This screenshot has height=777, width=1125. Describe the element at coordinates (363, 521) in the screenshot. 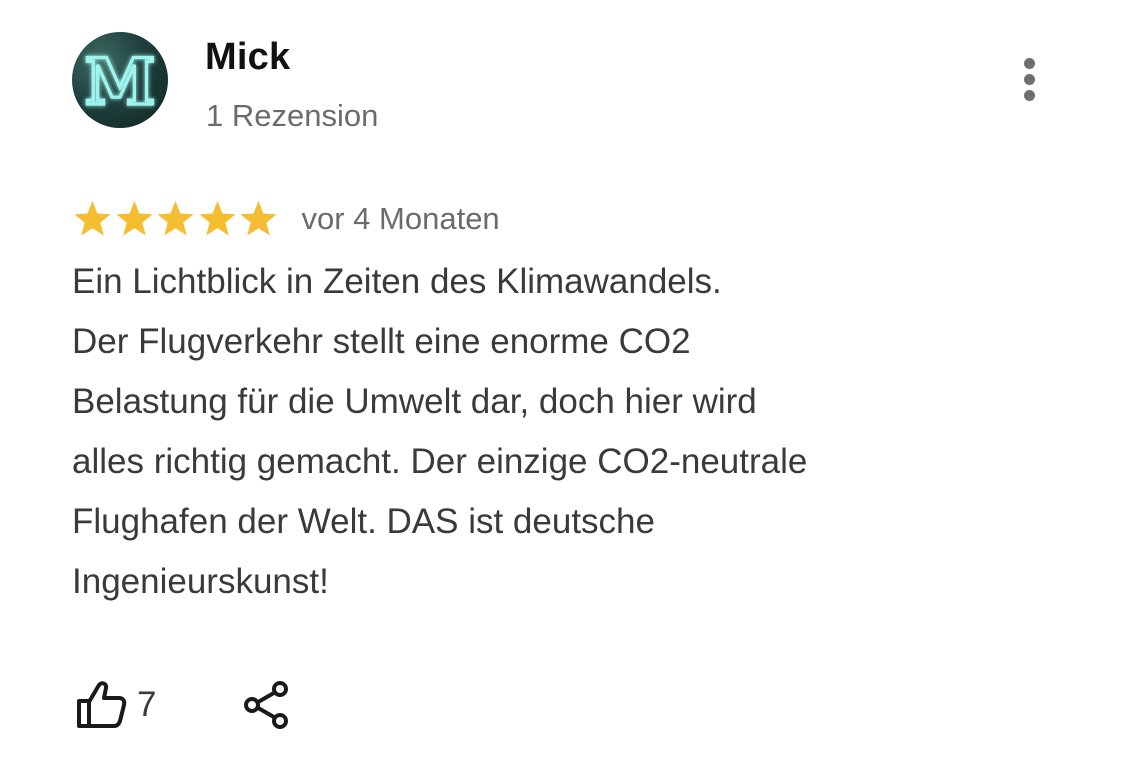

I see `review-text-line: Flughafen der Welt. DAS ist deutsche` at that location.